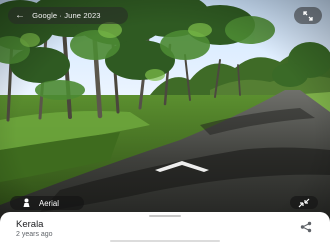 This screenshot has height=244, width=330. What do you see at coordinates (182, 166) in the screenshot?
I see `navigation-chevron-icon` at bounding box center [182, 166].